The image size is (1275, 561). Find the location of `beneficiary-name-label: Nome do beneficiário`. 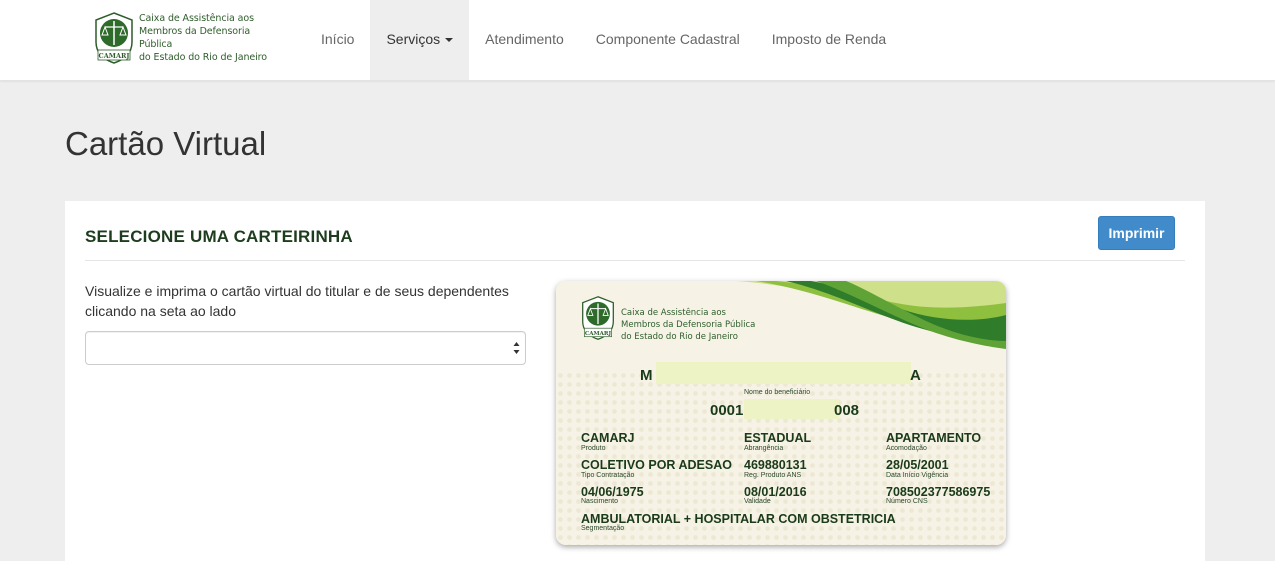

beneficiary-name-label: Nome do beneficiário is located at coordinates (777, 392).